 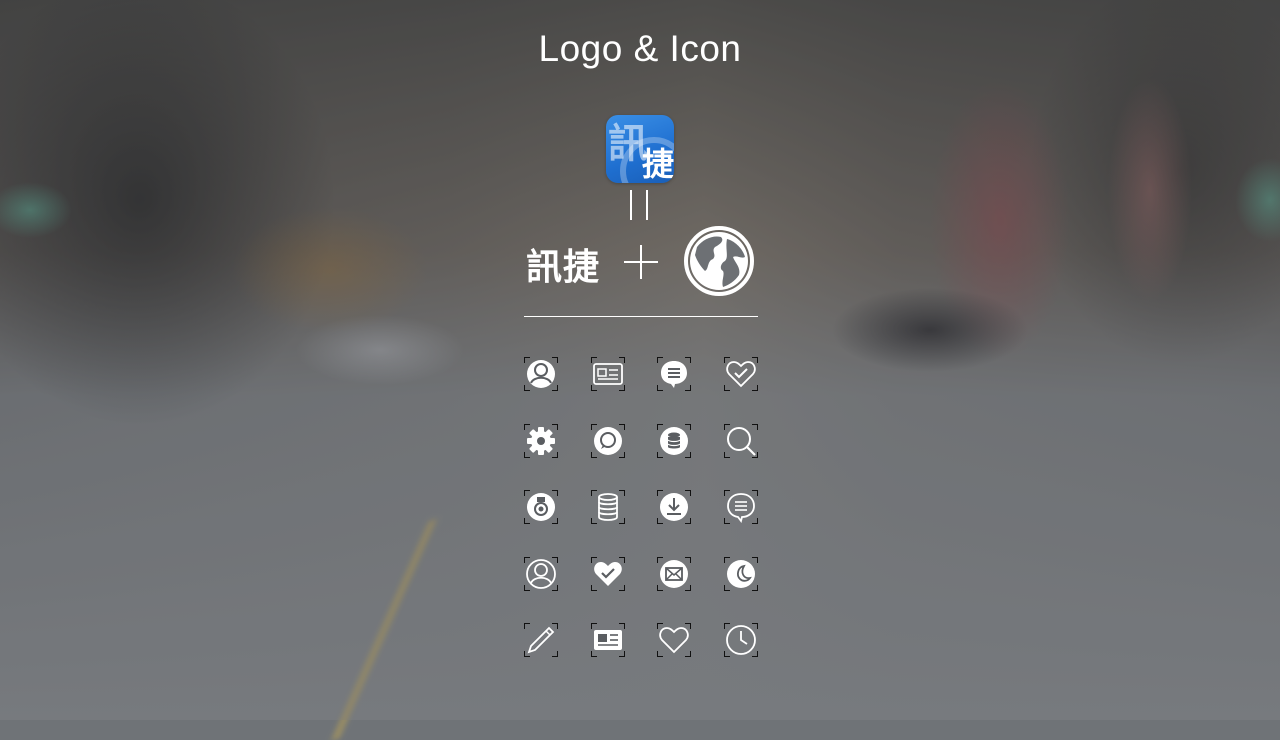 What do you see at coordinates (641, 316) in the screenshot?
I see `divider-line` at bounding box center [641, 316].